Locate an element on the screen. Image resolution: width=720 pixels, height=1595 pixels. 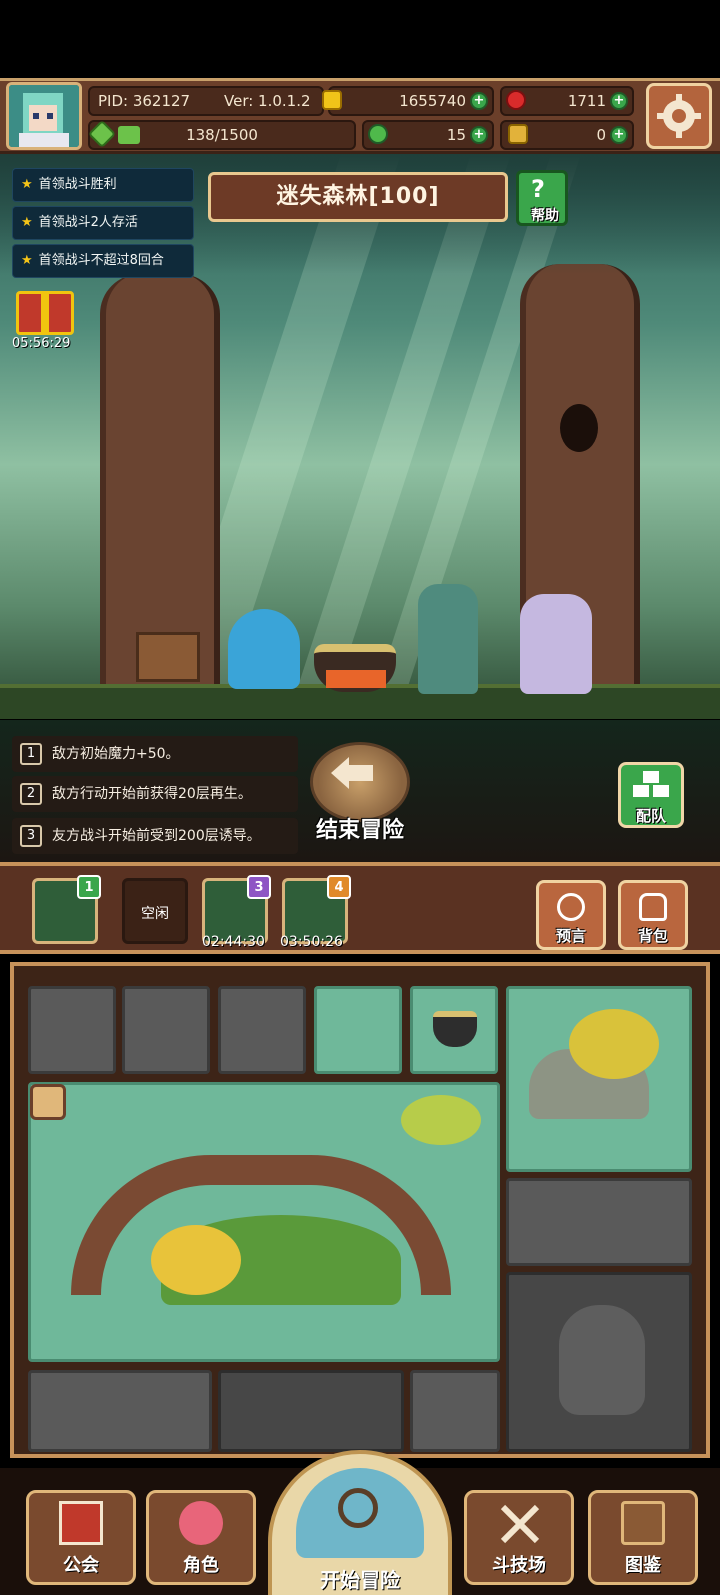
prophecy-button: 预言 is located at coordinates (571, 915).